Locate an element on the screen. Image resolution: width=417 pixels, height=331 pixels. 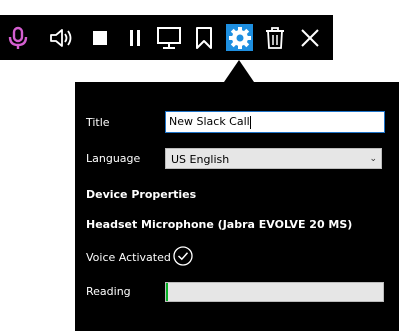
delete-button is located at coordinates (274, 37).